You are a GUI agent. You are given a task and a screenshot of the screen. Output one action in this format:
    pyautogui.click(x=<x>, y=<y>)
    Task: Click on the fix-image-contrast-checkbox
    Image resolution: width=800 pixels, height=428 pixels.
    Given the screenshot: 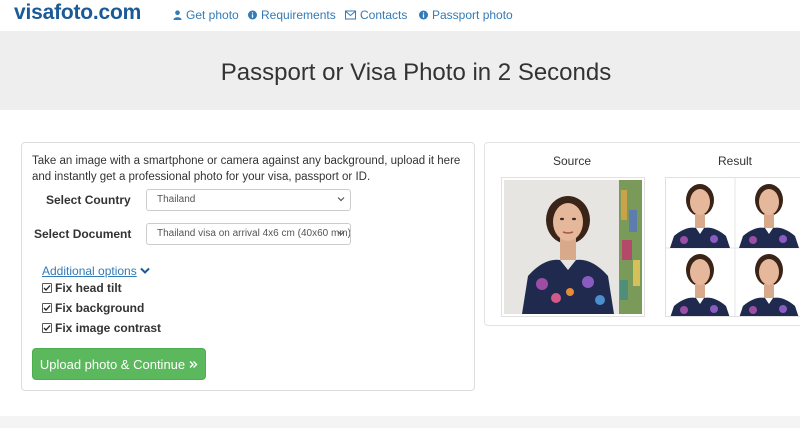 What is the action you would take?
    pyautogui.click(x=47, y=328)
    